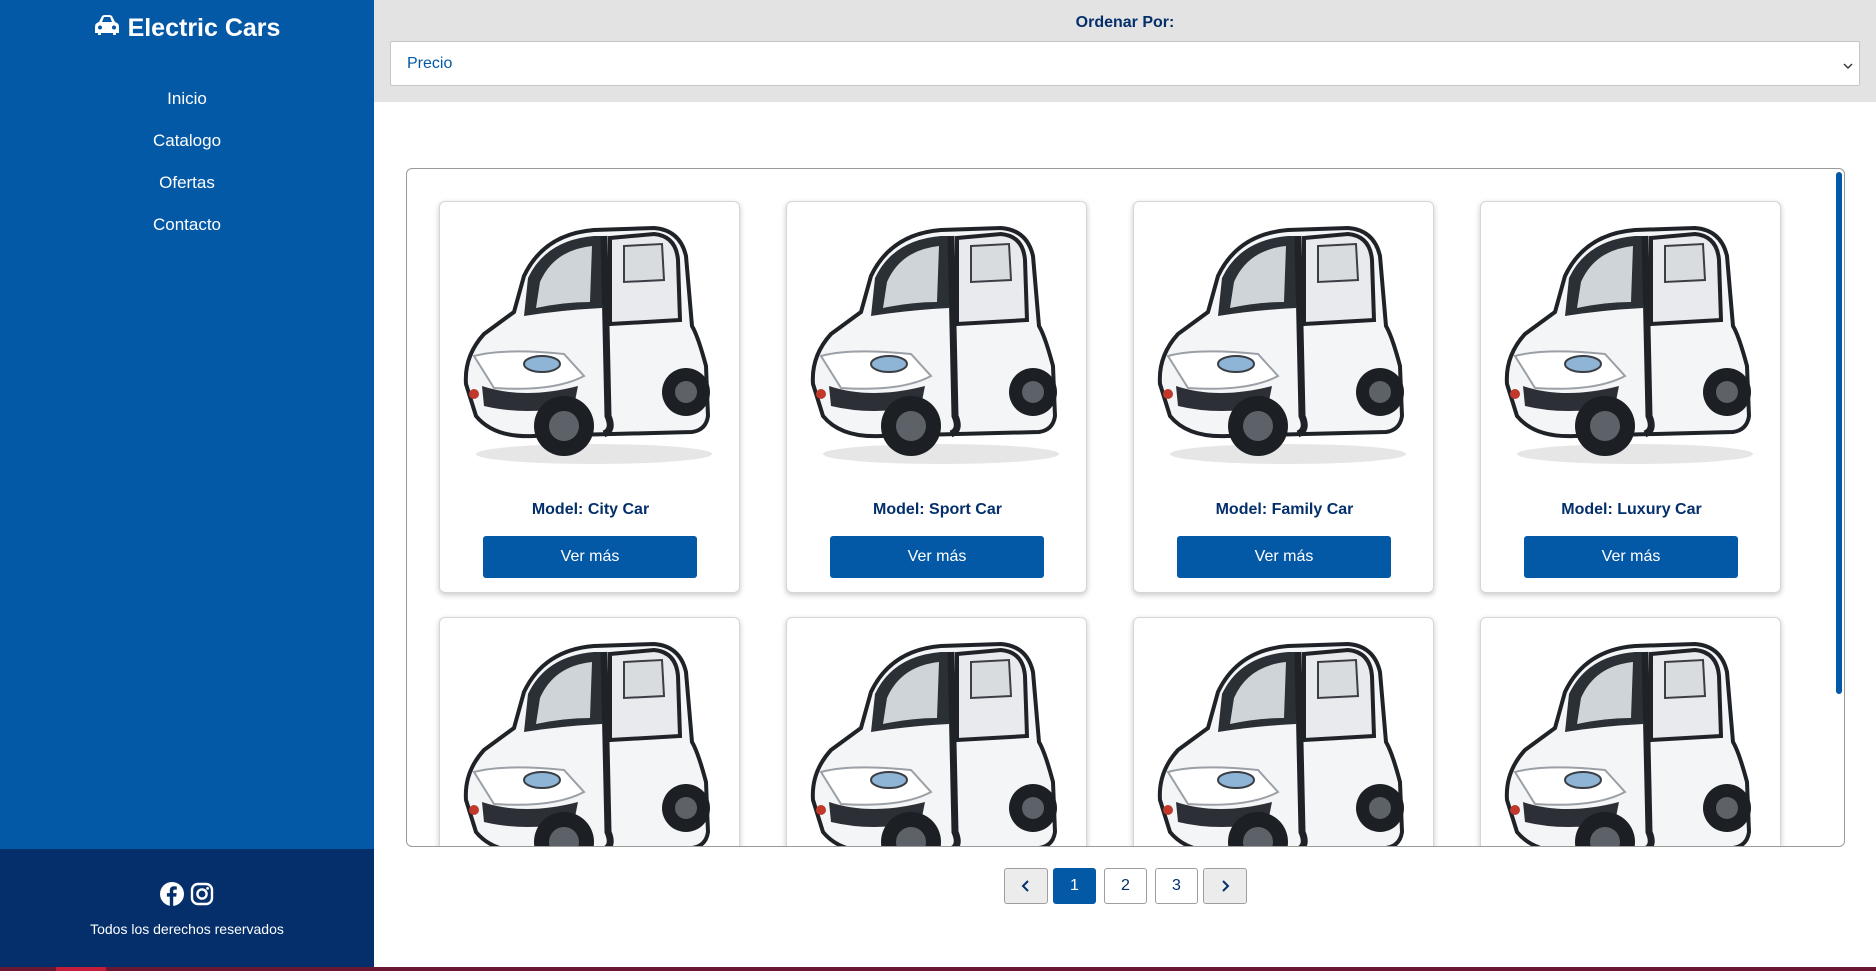  I want to click on next-page-button, so click(1225, 886).